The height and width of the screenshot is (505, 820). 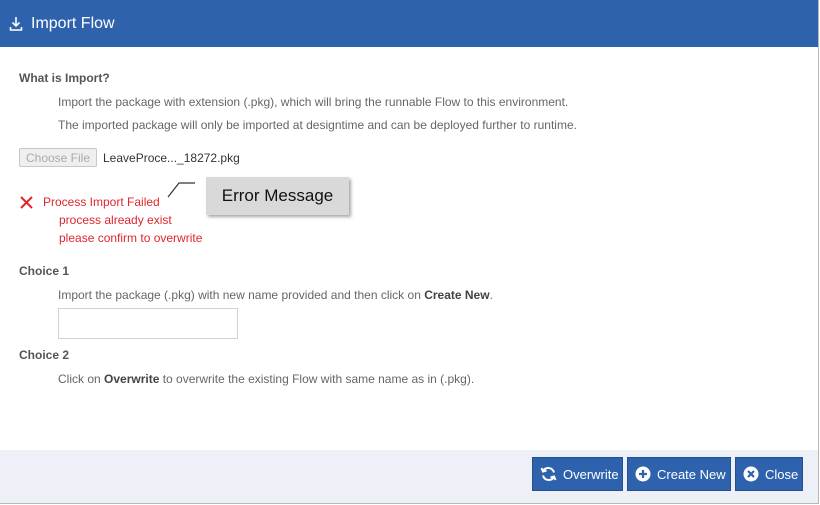 I want to click on overwrite-button: Overwrite, so click(x=577, y=474).